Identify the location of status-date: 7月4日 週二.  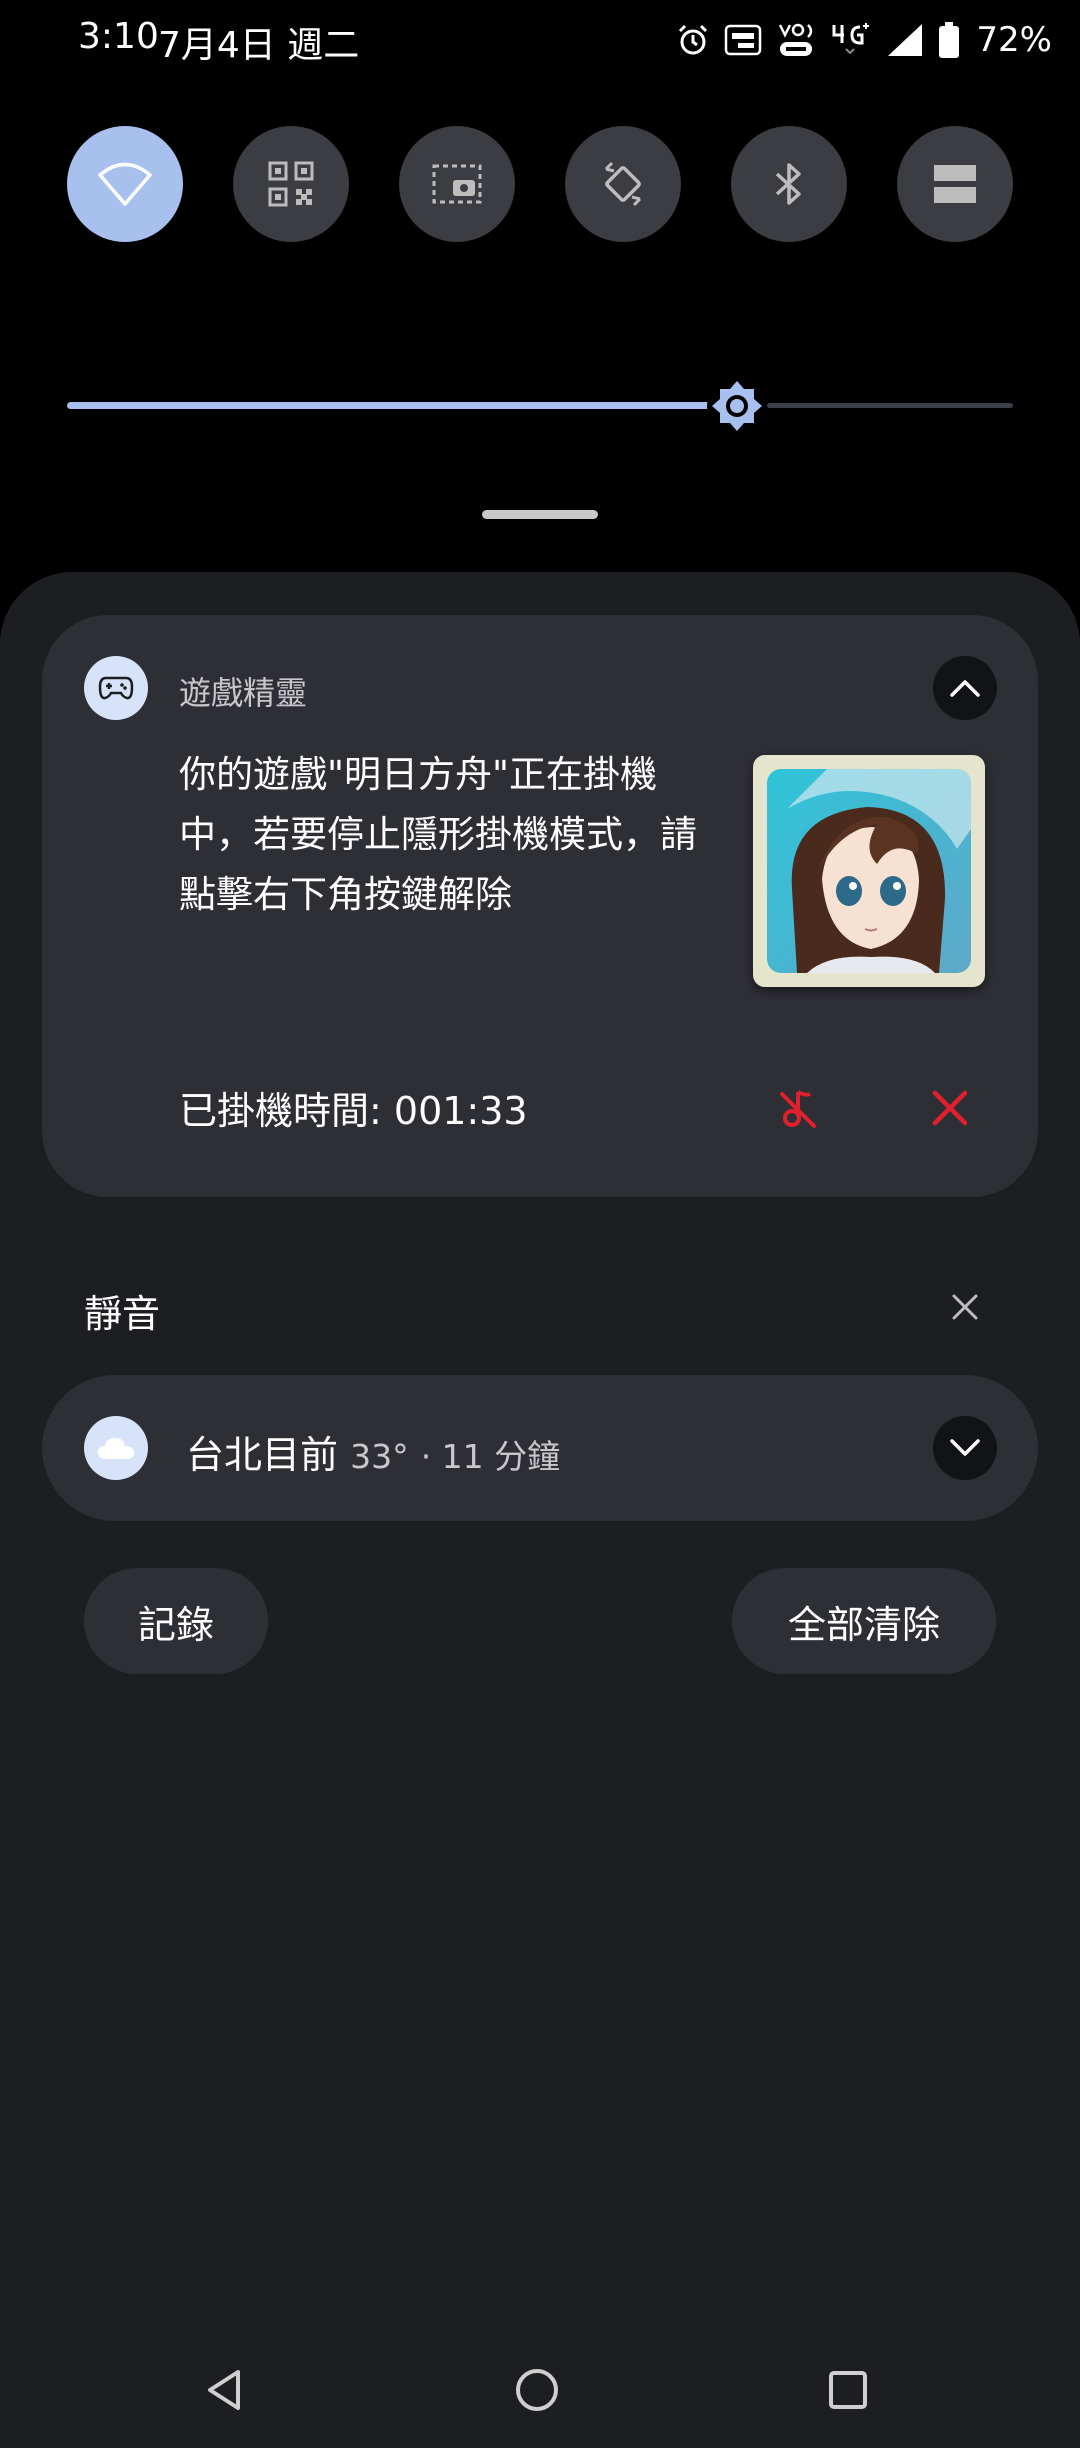
(259, 45).